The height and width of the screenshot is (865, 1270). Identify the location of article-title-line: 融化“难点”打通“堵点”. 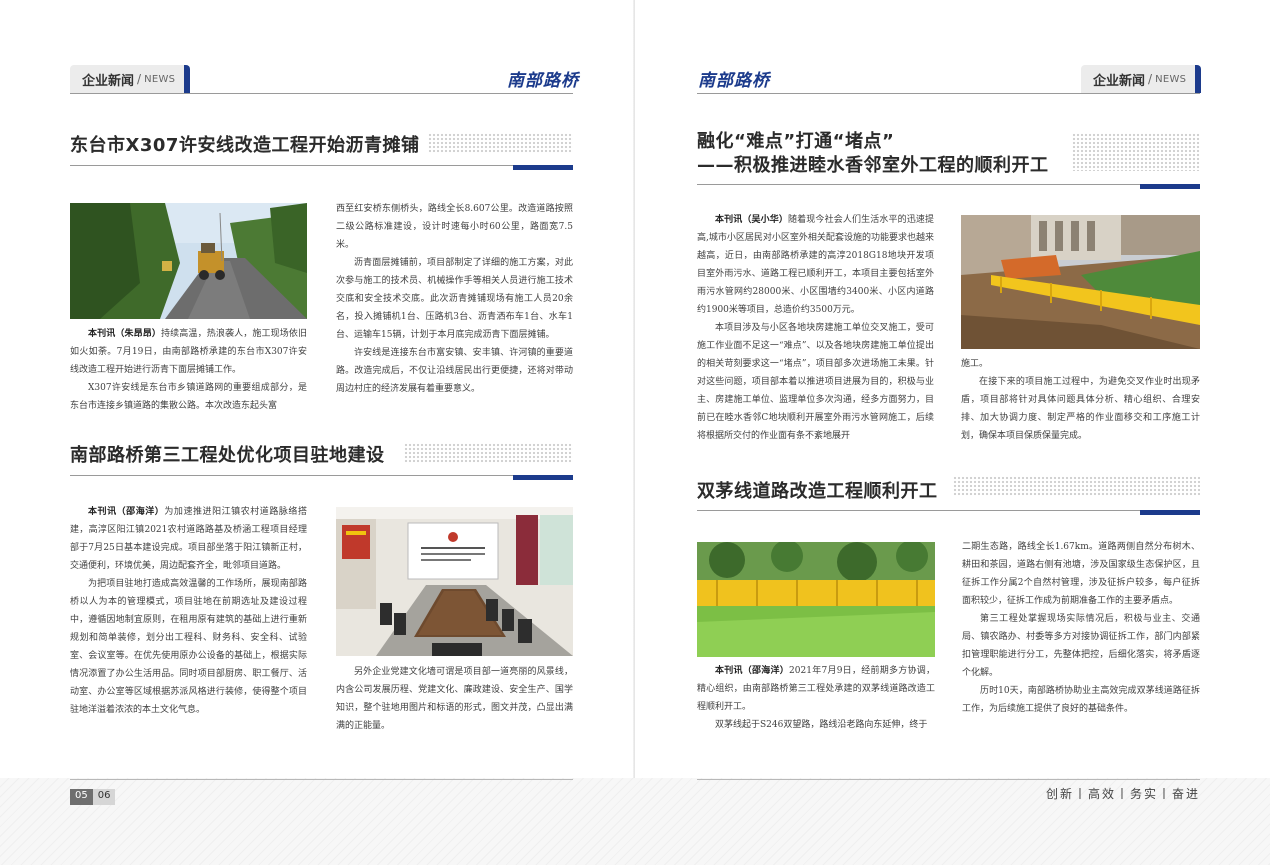
(796, 141).